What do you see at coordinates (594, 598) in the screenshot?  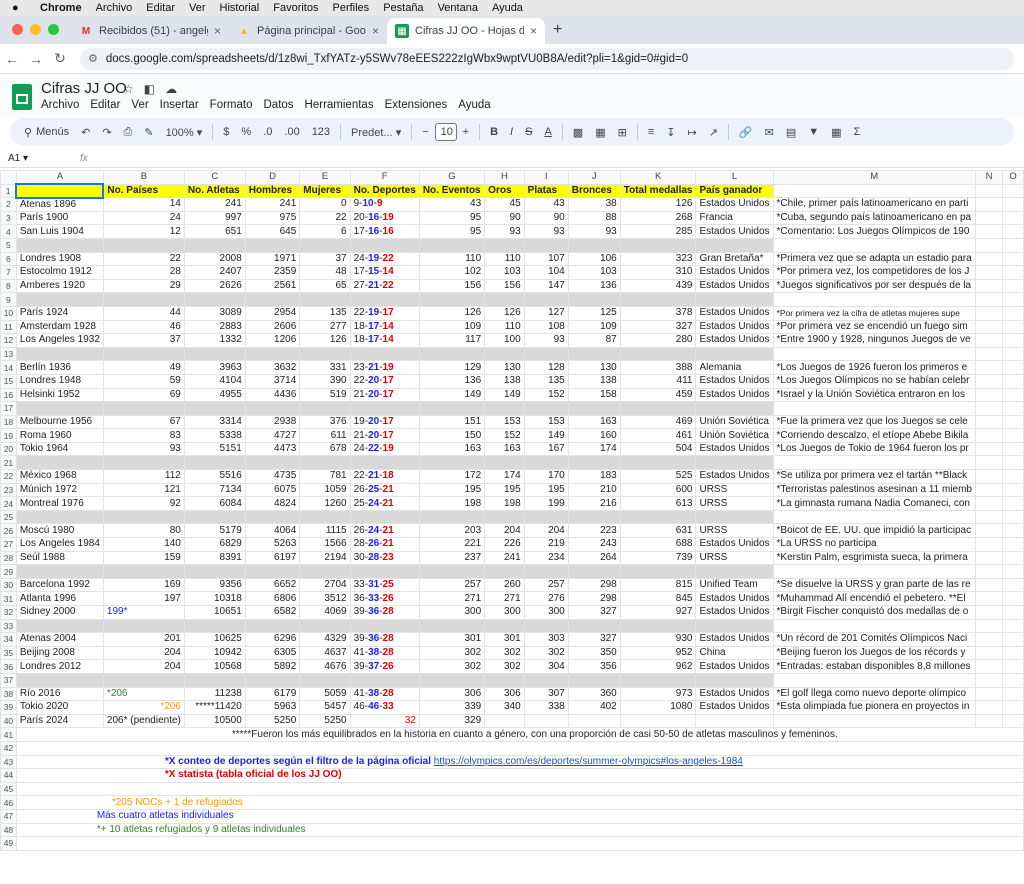 I see `cell: 298` at bounding box center [594, 598].